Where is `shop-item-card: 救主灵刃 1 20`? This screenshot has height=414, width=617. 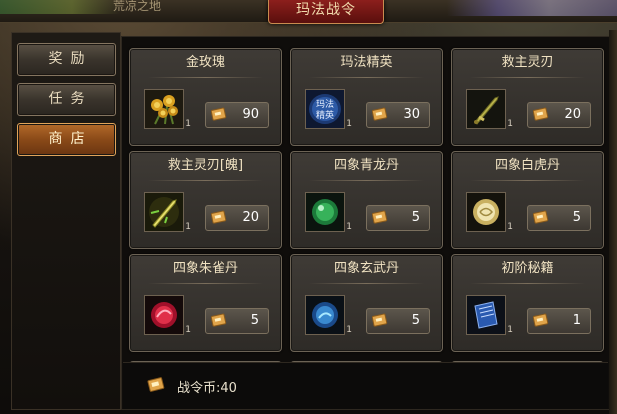 shop-item-card: 救主灵刃 1 20 is located at coordinates (527, 97).